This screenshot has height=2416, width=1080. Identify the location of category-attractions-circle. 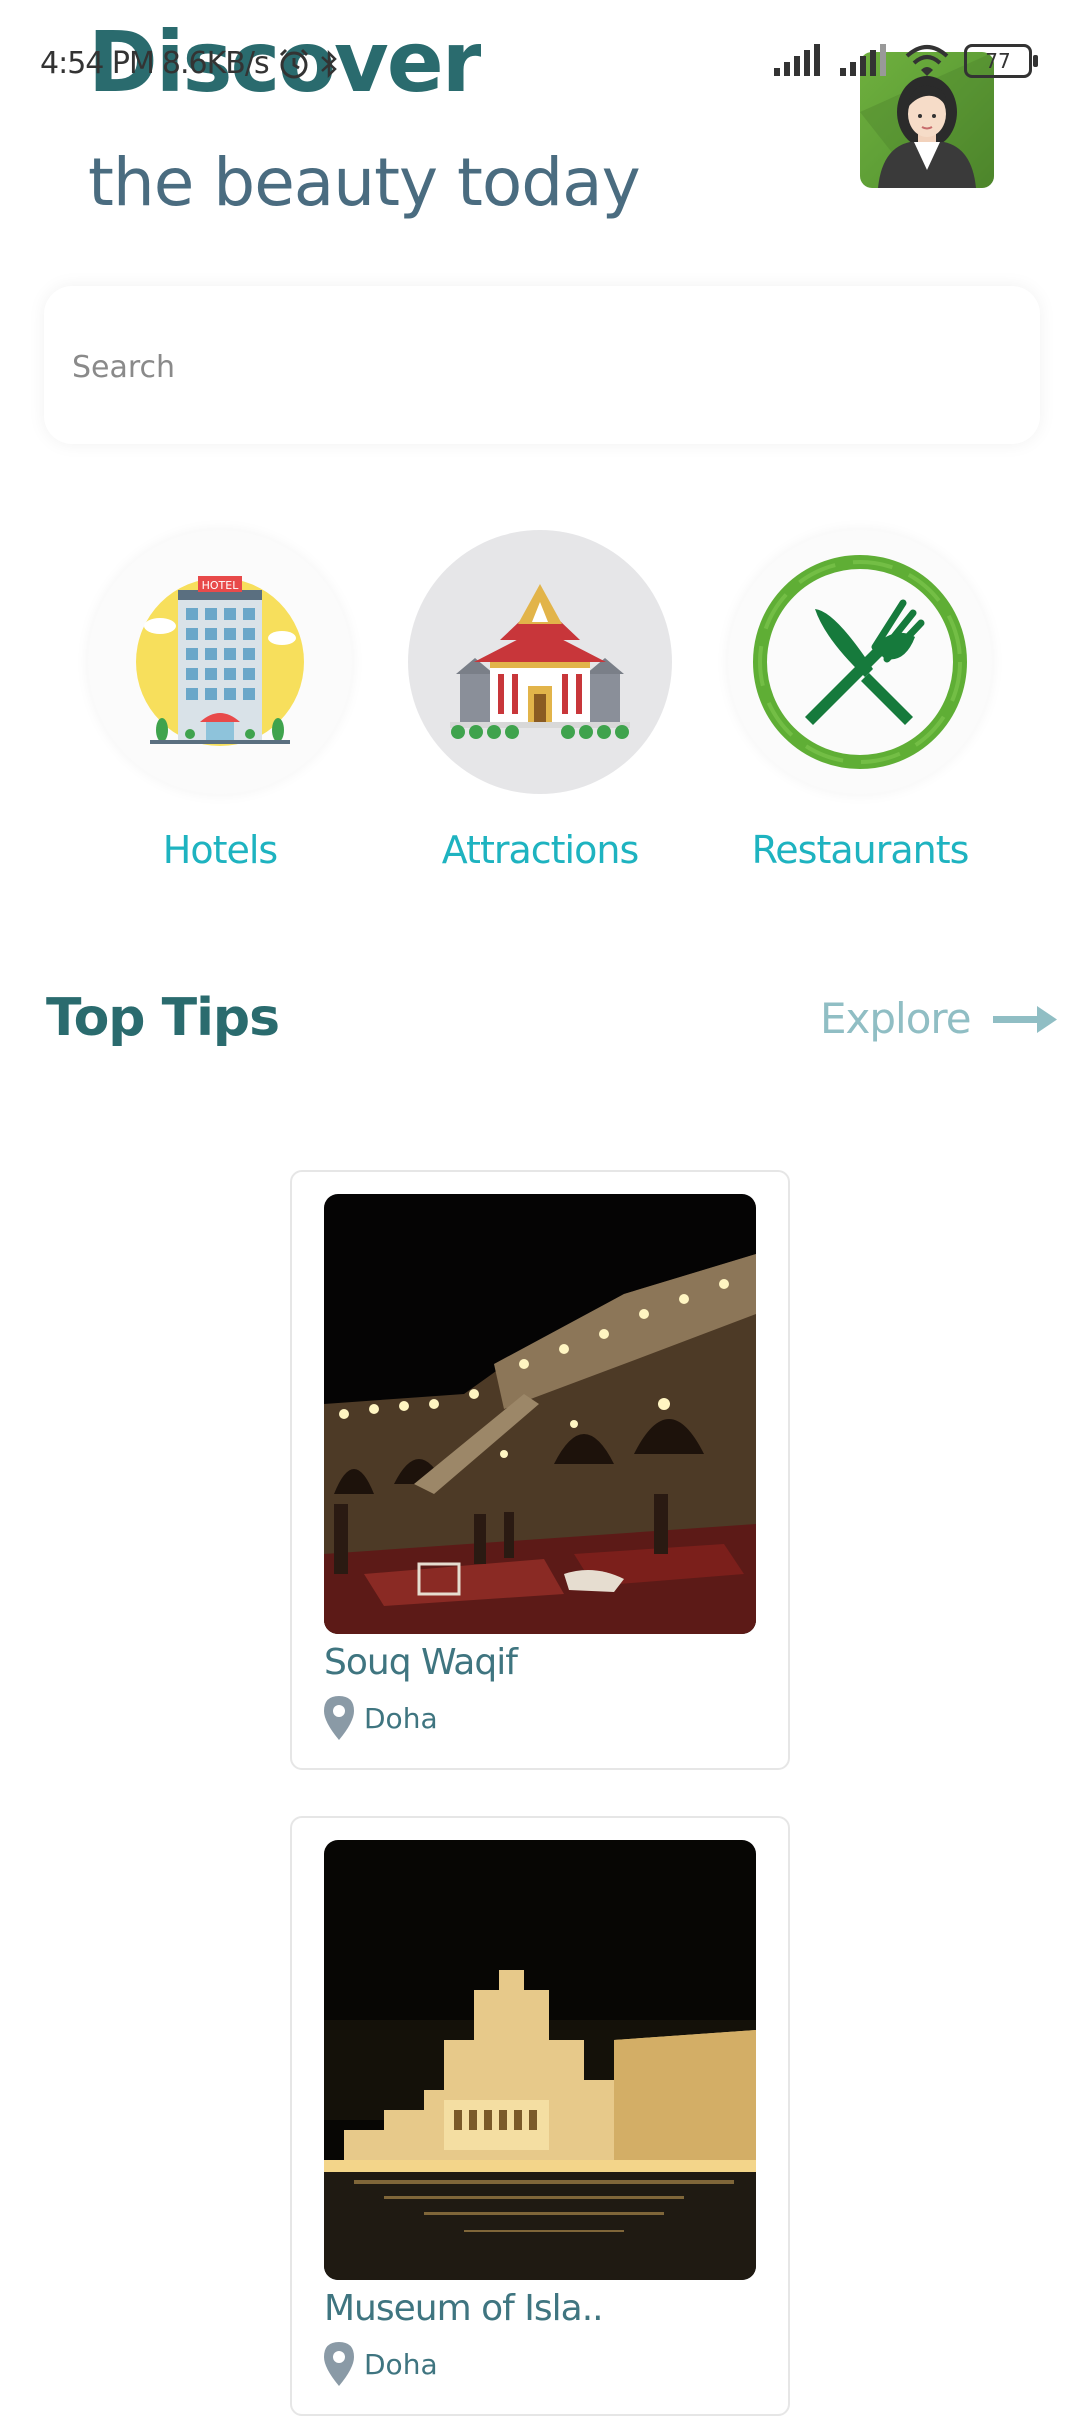
(540, 662).